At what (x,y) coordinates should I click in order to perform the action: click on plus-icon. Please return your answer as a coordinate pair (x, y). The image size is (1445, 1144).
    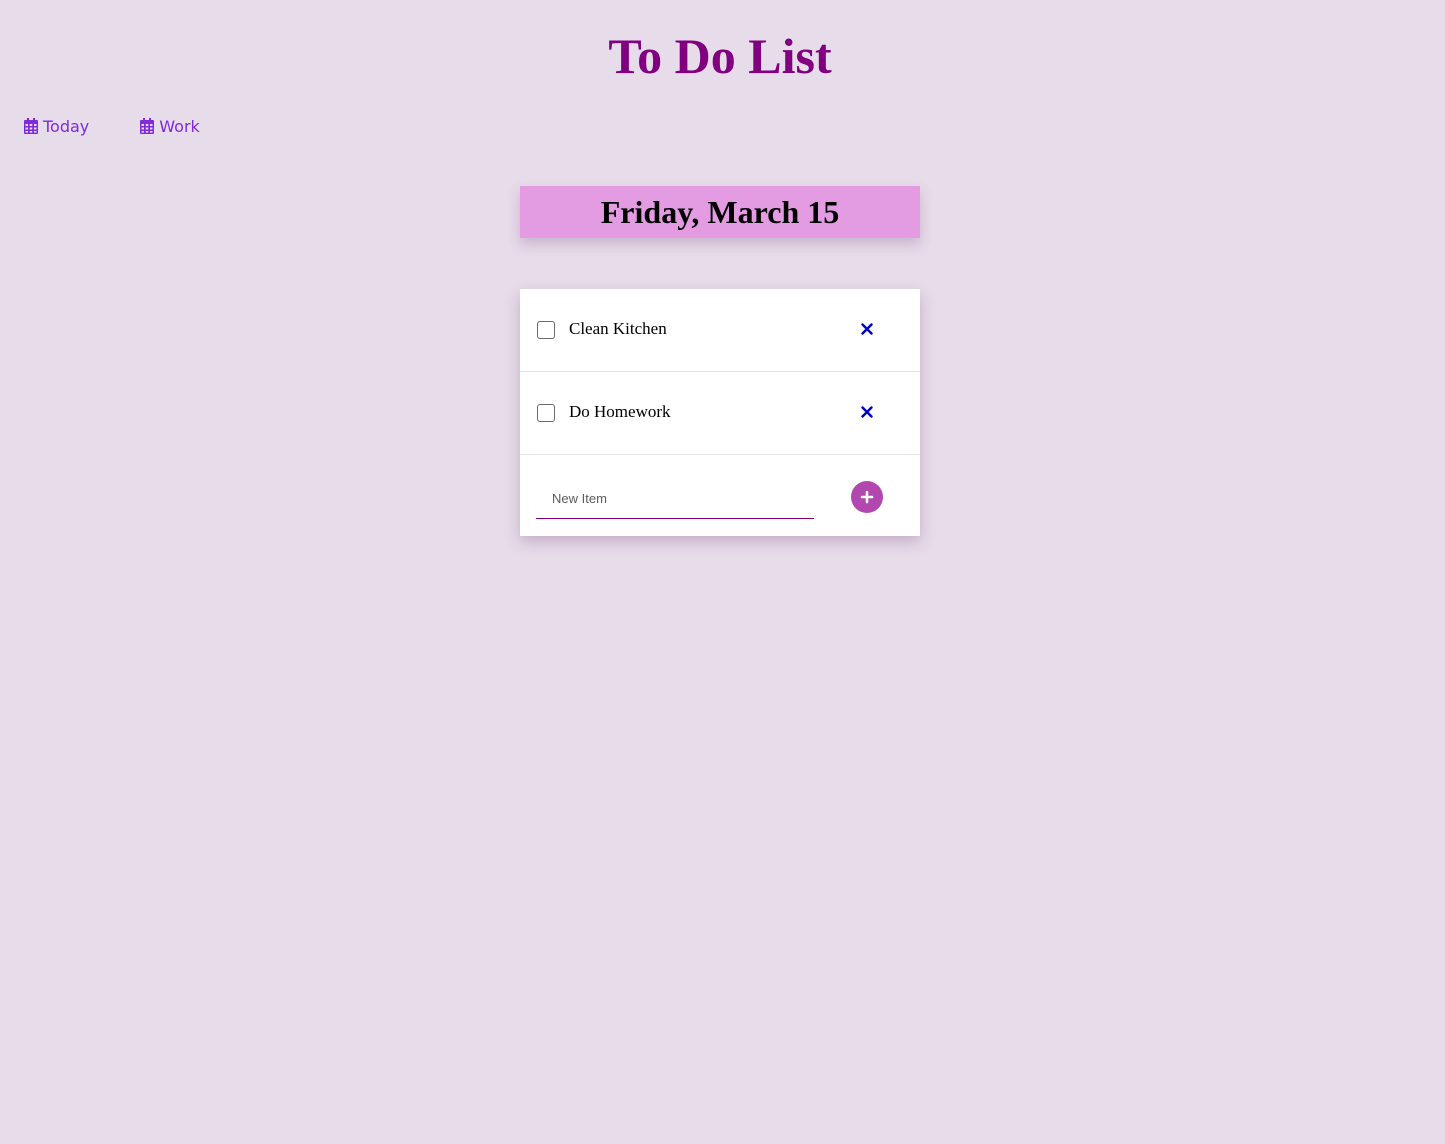
    Looking at the image, I should click on (867, 497).